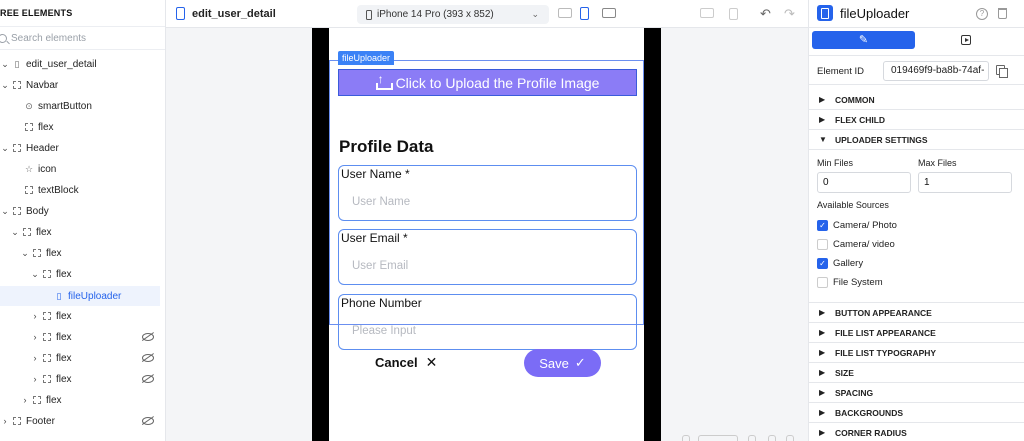 This screenshot has height=441, width=1024. Describe the element at coordinates (916, 373) in the screenshot. I see `section-size: ▶ SIZE` at that location.